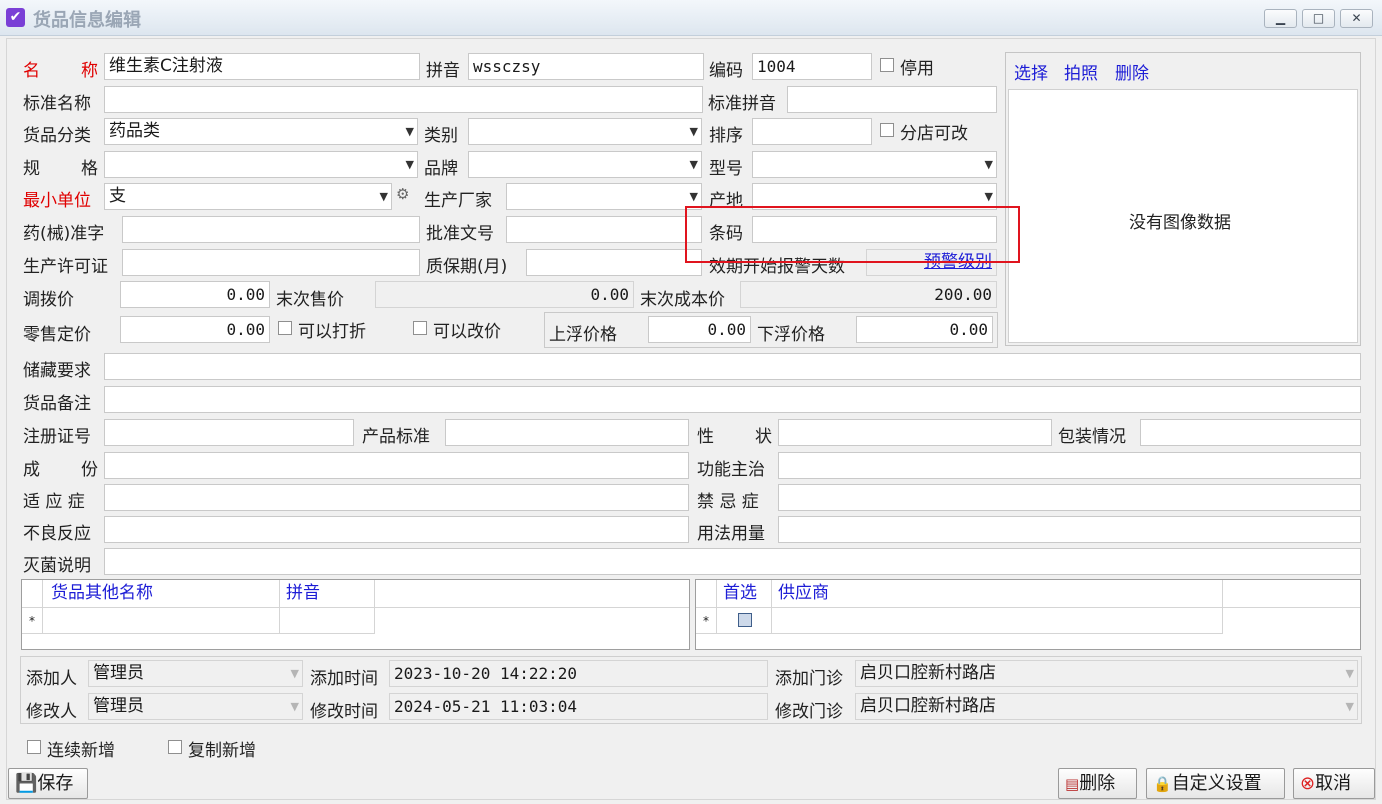  Describe the element at coordinates (997, 594) in the screenshot. I see `supplier-header: 供应商` at that location.